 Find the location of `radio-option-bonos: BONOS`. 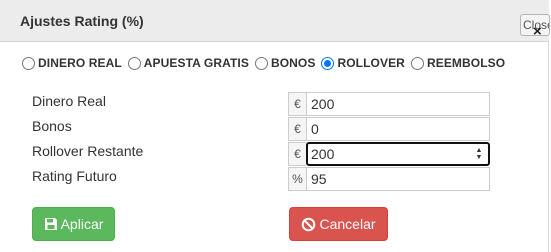

radio-option-bonos: BONOS is located at coordinates (285, 63).